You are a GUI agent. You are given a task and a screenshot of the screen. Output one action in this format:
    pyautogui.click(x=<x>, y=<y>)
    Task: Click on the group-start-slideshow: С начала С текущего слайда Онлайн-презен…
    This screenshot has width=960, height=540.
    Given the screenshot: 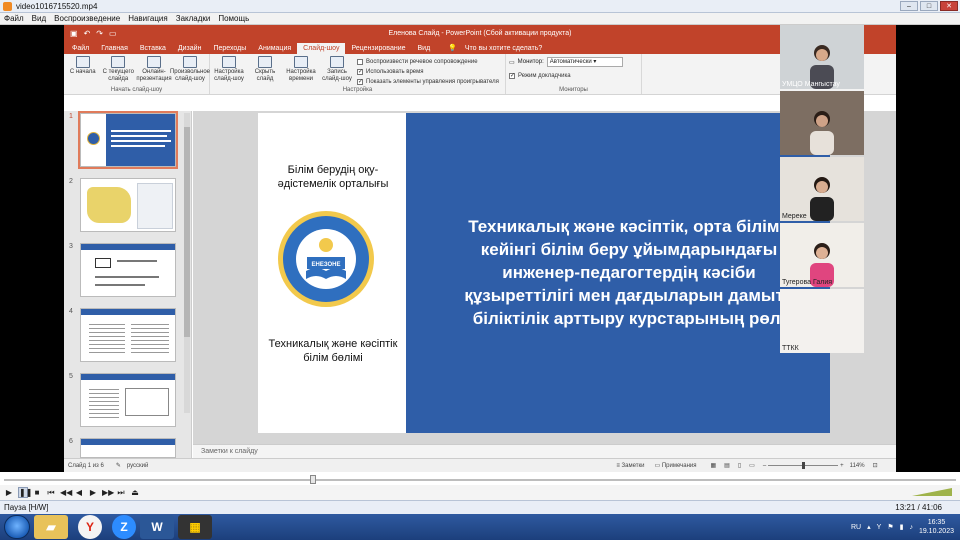 What is the action you would take?
    pyautogui.click(x=137, y=74)
    